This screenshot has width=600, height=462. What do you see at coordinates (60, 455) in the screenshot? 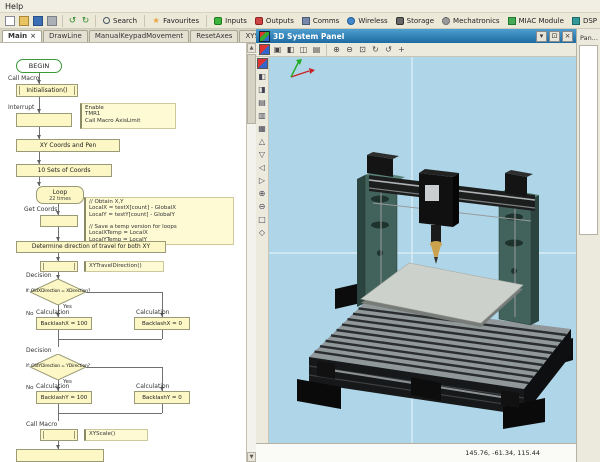
I see `flow-comment-partial` at bounding box center [60, 455].